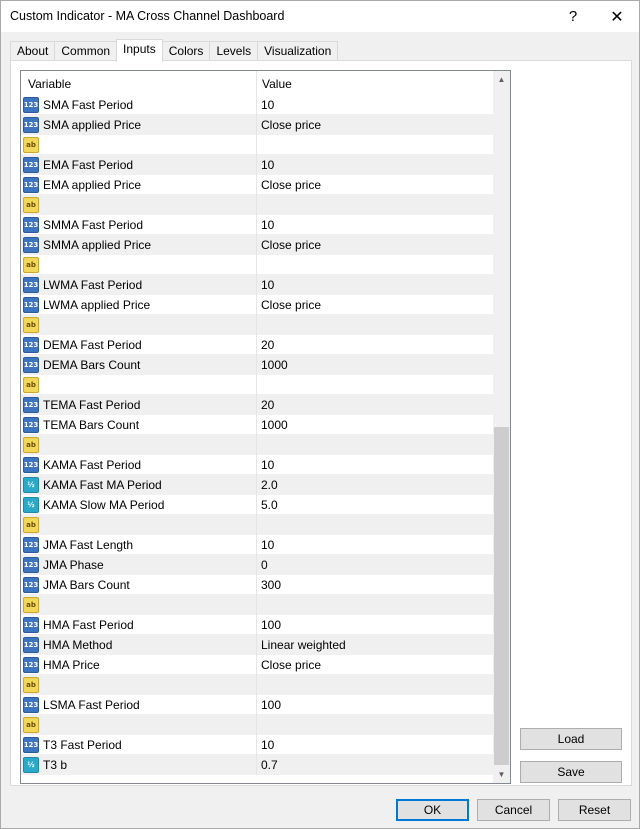  What do you see at coordinates (501, 596) in the screenshot?
I see `scroll-thumb` at bounding box center [501, 596].